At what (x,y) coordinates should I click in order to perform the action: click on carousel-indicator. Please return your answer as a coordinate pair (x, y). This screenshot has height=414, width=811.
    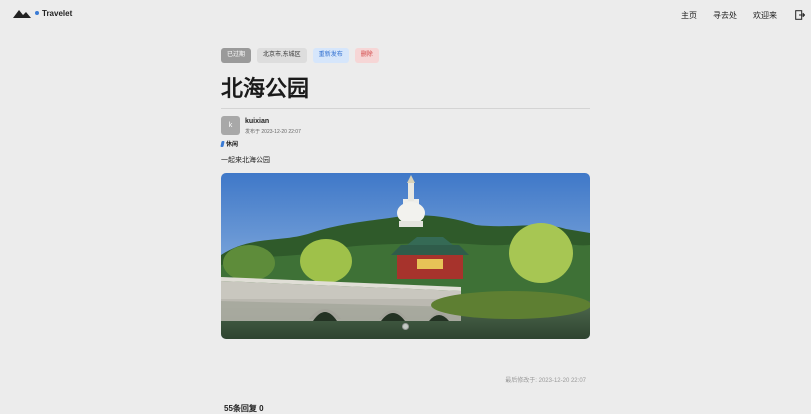
    Looking at the image, I should click on (405, 326).